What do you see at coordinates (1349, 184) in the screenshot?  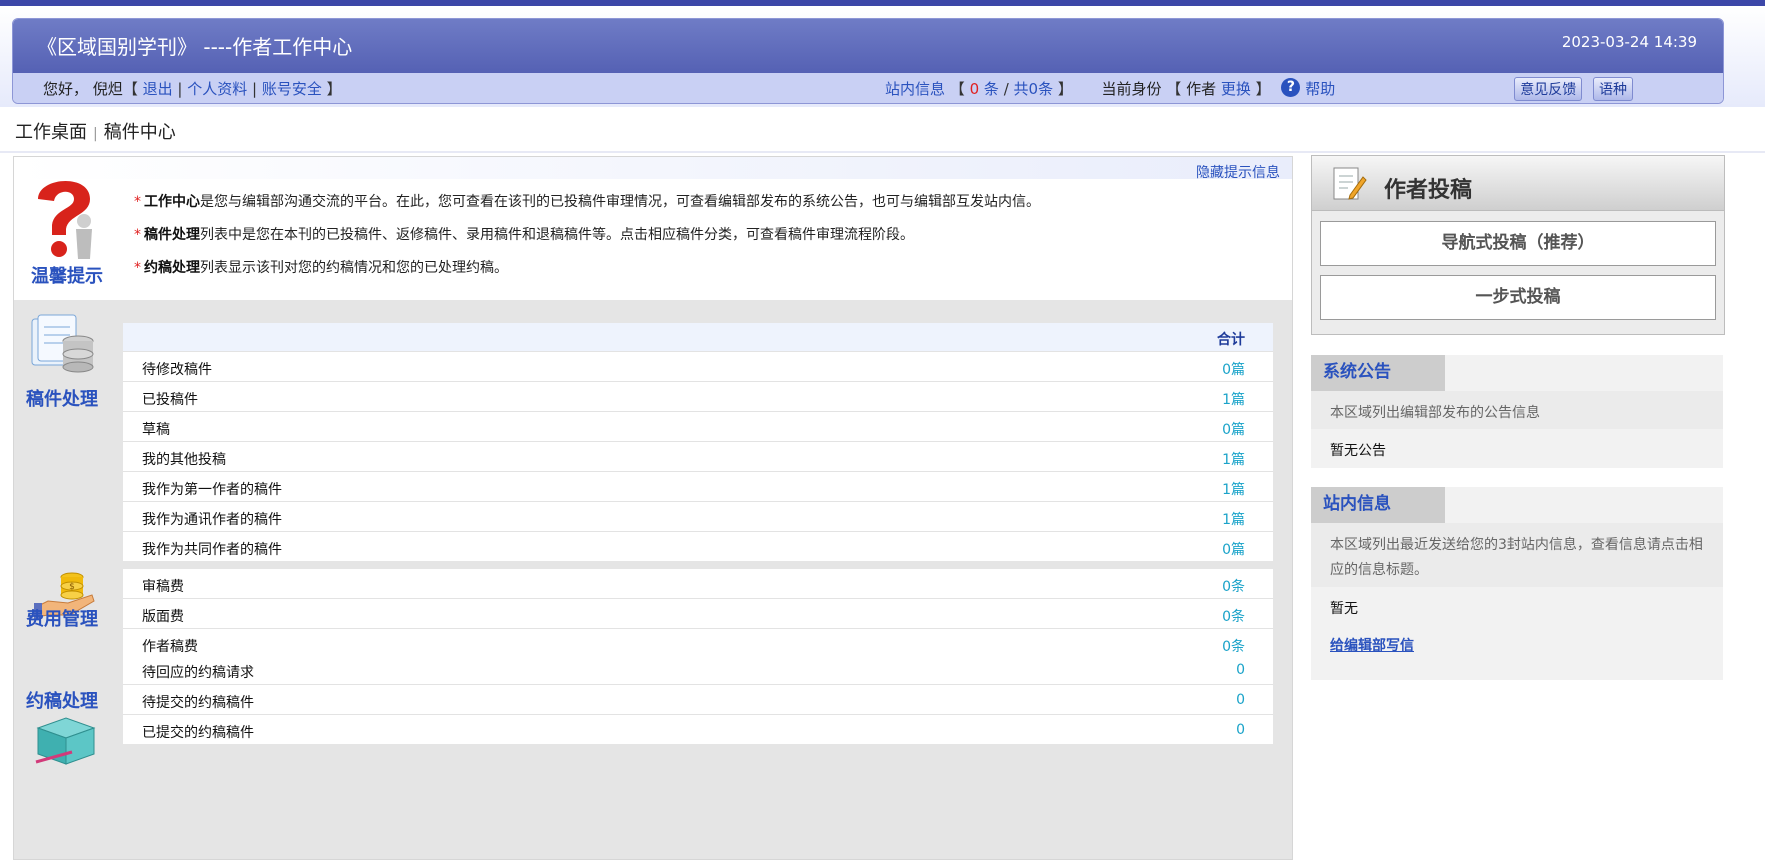 I see `document-pencil-icon` at bounding box center [1349, 184].